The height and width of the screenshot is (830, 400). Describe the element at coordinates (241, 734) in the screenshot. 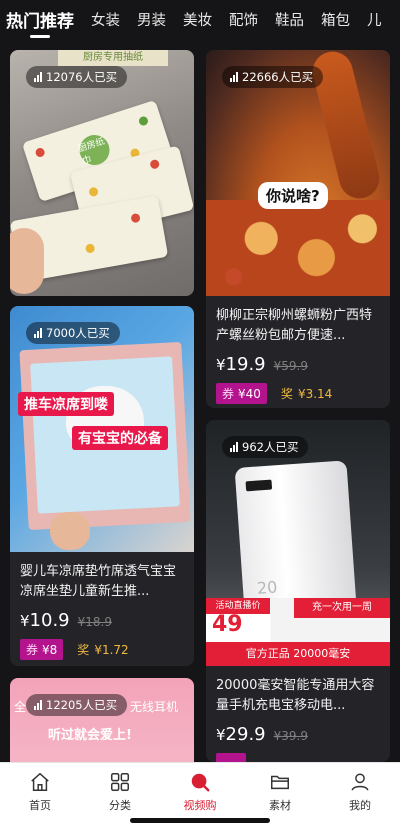

I see `current-price: ¥29.9` at that location.